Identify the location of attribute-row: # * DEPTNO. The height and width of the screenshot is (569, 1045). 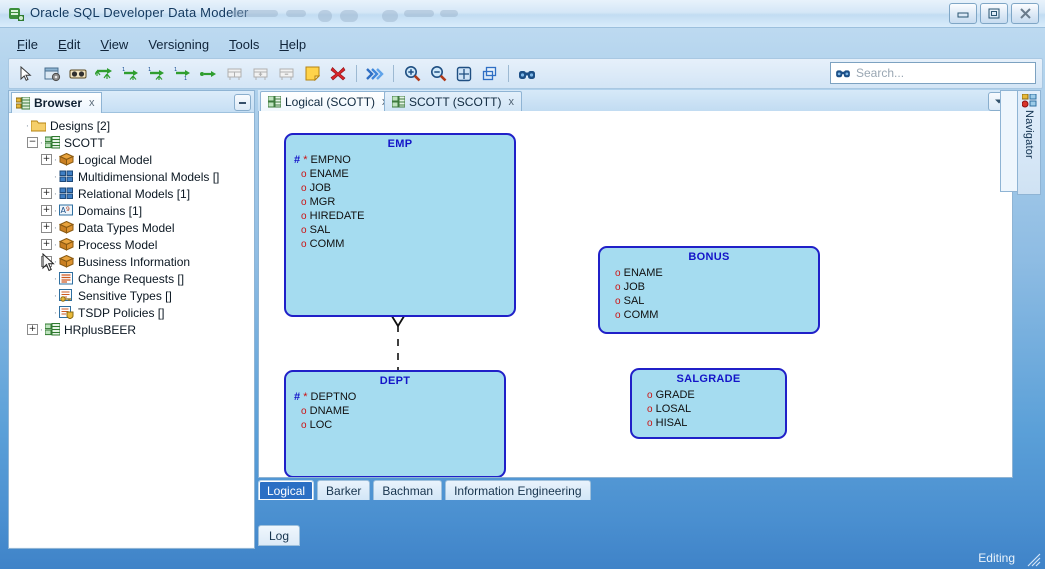
(395, 398).